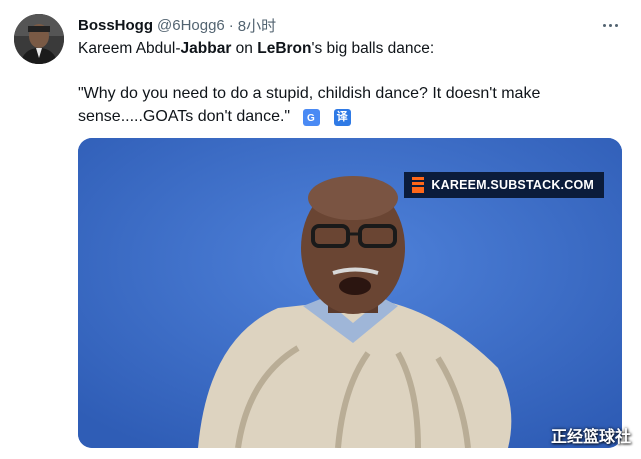 The width and height of the screenshot is (641, 459). What do you see at coordinates (206, 48) in the screenshot?
I see `bold-name-jabbar: Jabbar` at bounding box center [206, 48].